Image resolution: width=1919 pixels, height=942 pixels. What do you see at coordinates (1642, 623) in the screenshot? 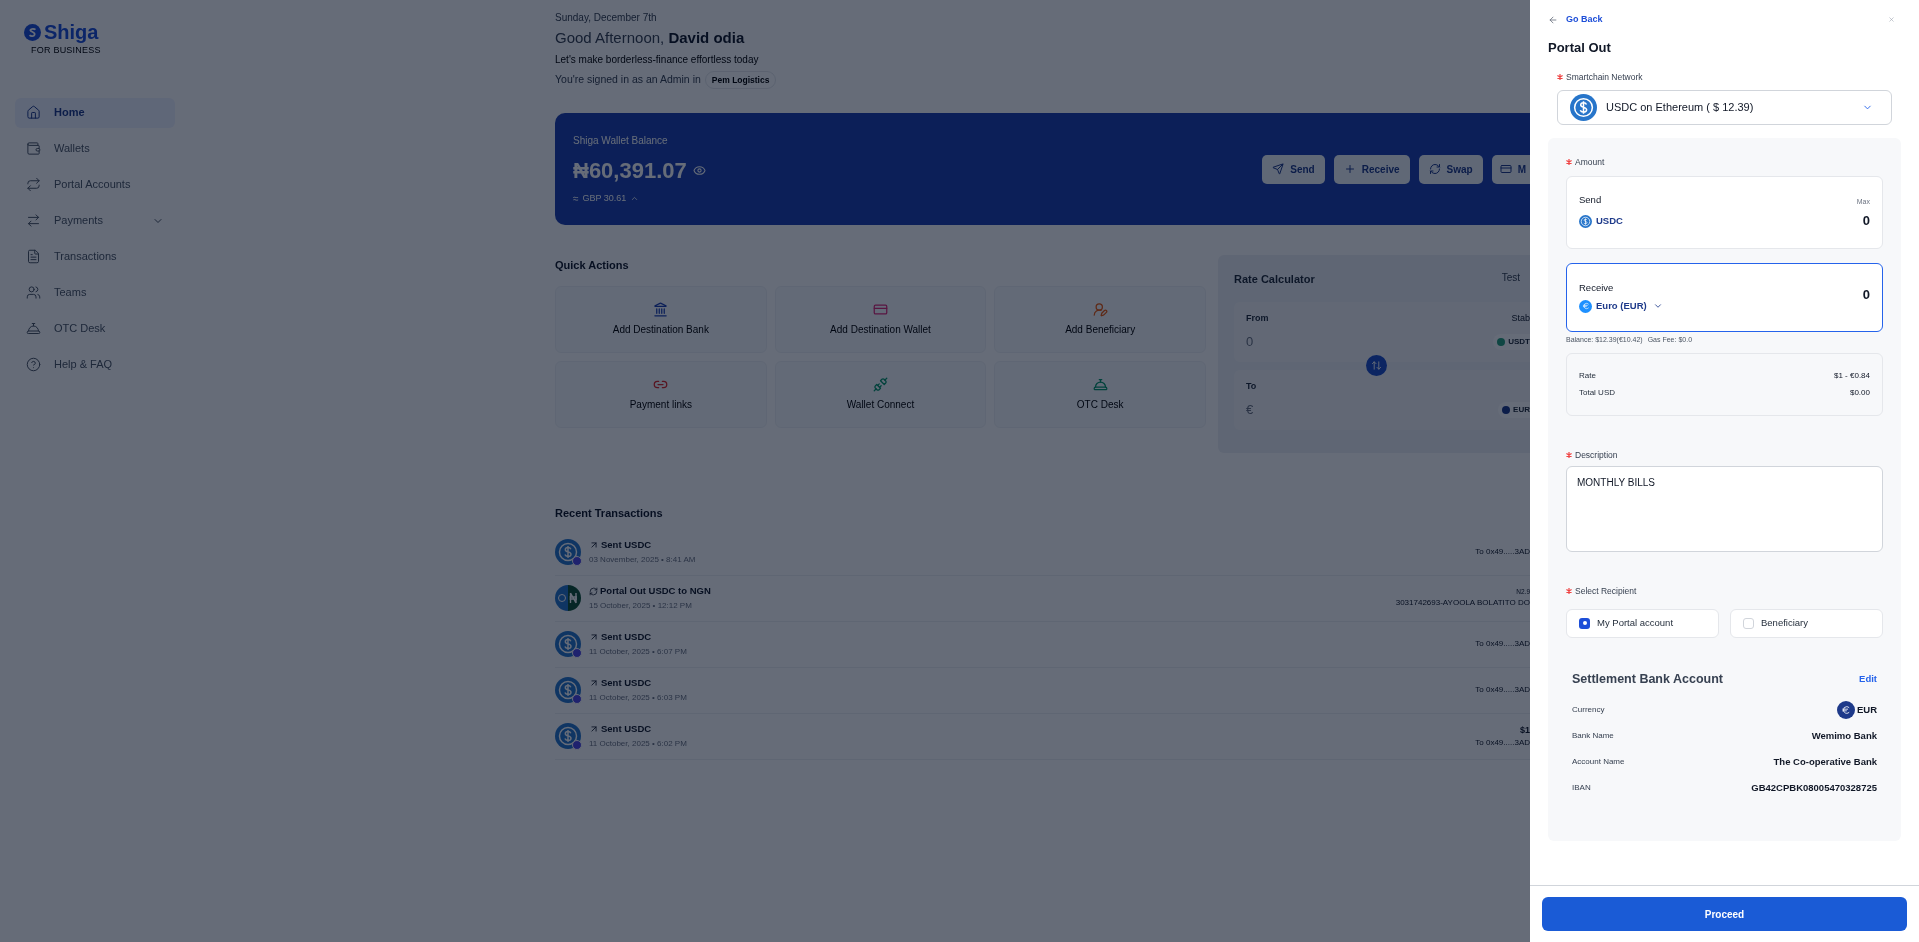
I see `recipient-option: My Portal account` at bounding box center [1642, 623].